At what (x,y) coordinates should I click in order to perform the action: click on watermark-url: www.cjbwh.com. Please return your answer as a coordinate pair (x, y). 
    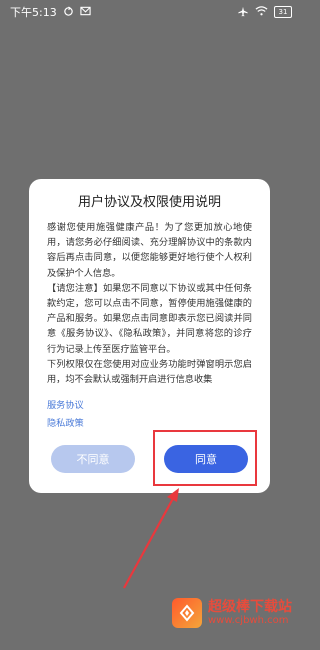
    Looking at the image, I should click on (248, 620).